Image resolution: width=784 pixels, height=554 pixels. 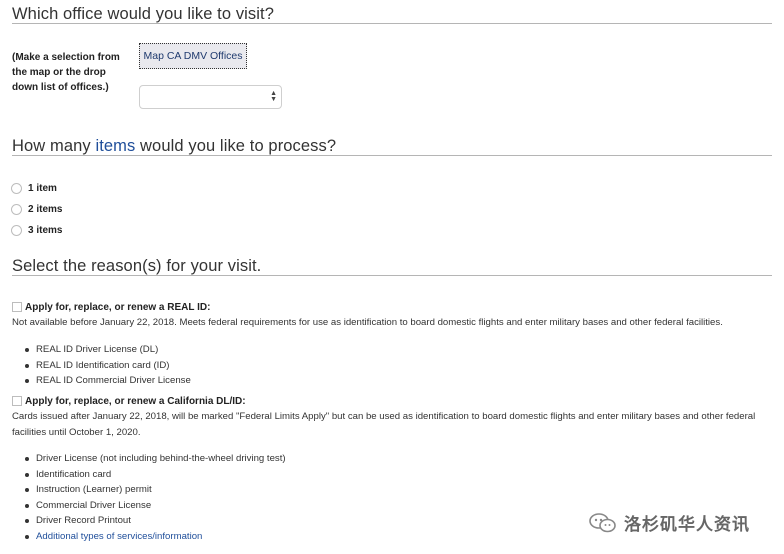 What do you see at coordinates (236, 146) in the screenshot?
I see `items-title-suffix: would you like to process?` at bounding box center [236, 146].